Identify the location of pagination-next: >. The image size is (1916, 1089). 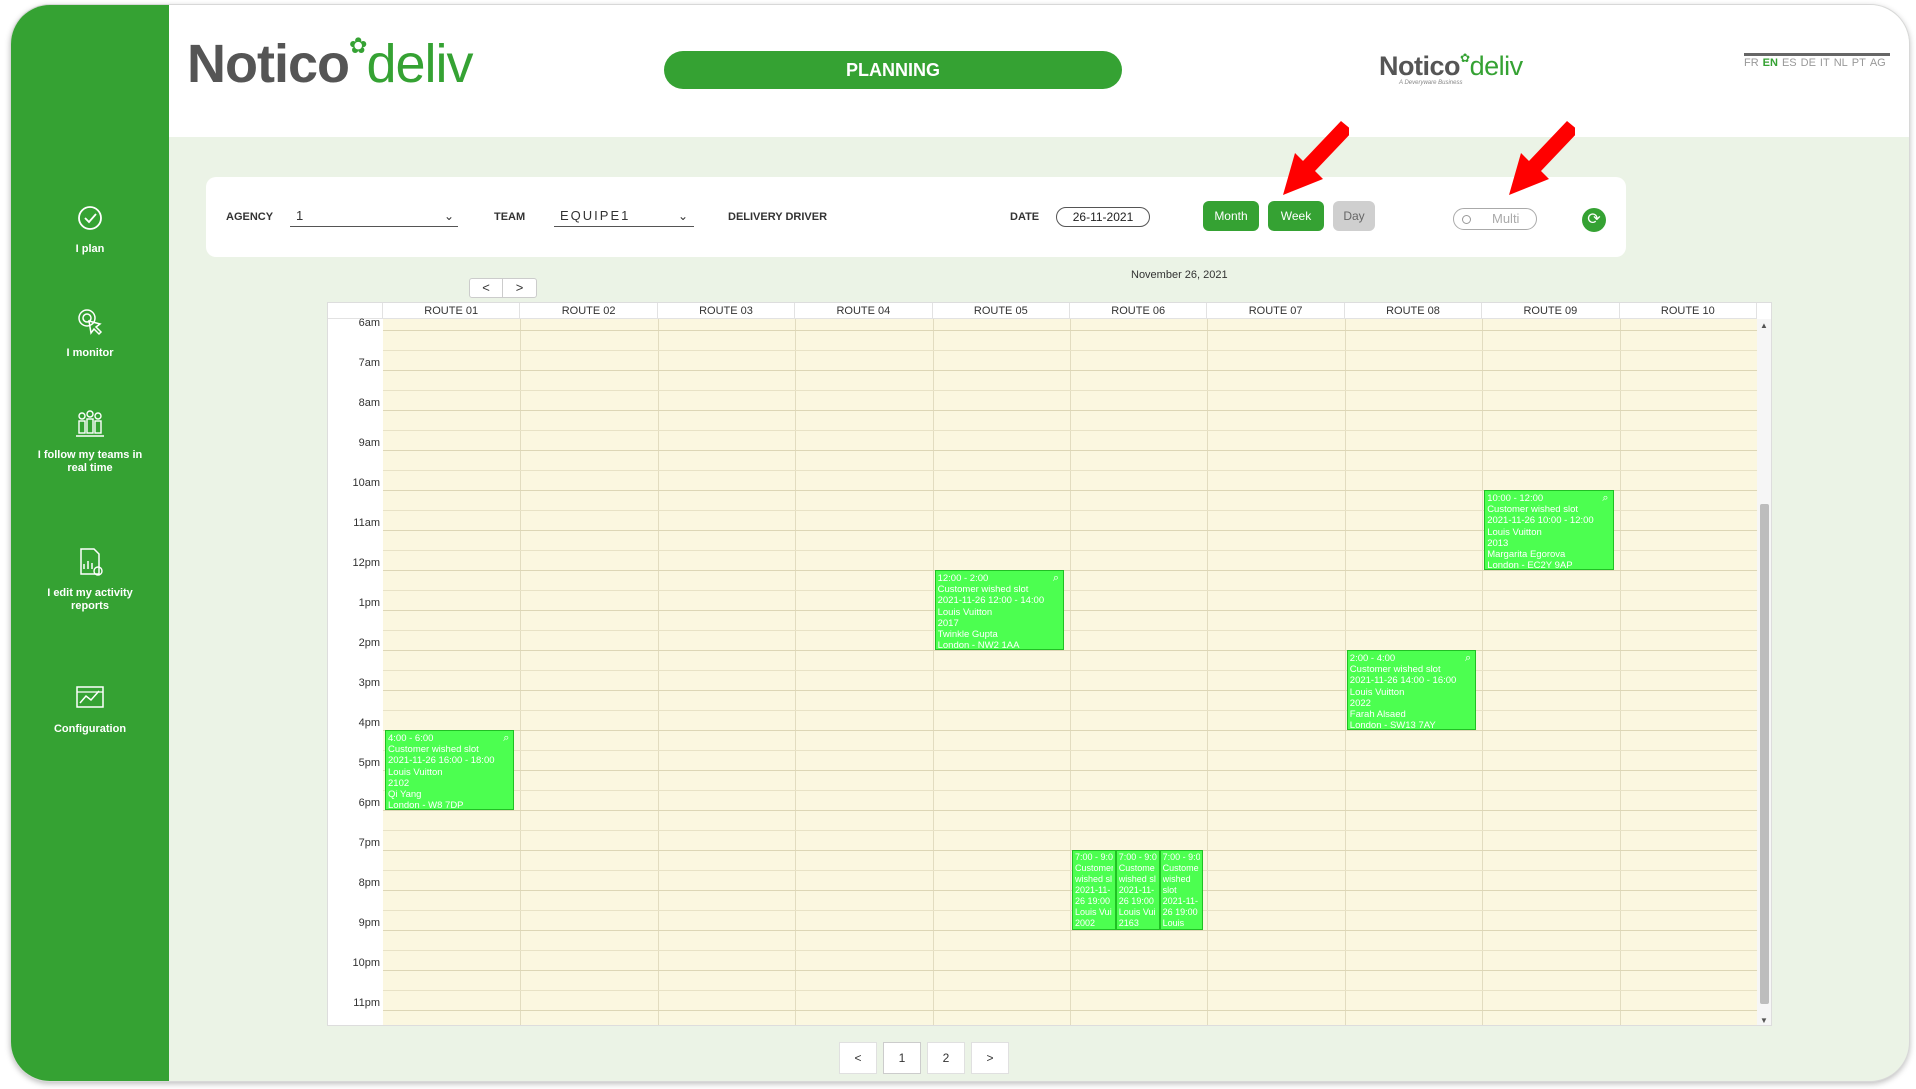
(990, 1058).